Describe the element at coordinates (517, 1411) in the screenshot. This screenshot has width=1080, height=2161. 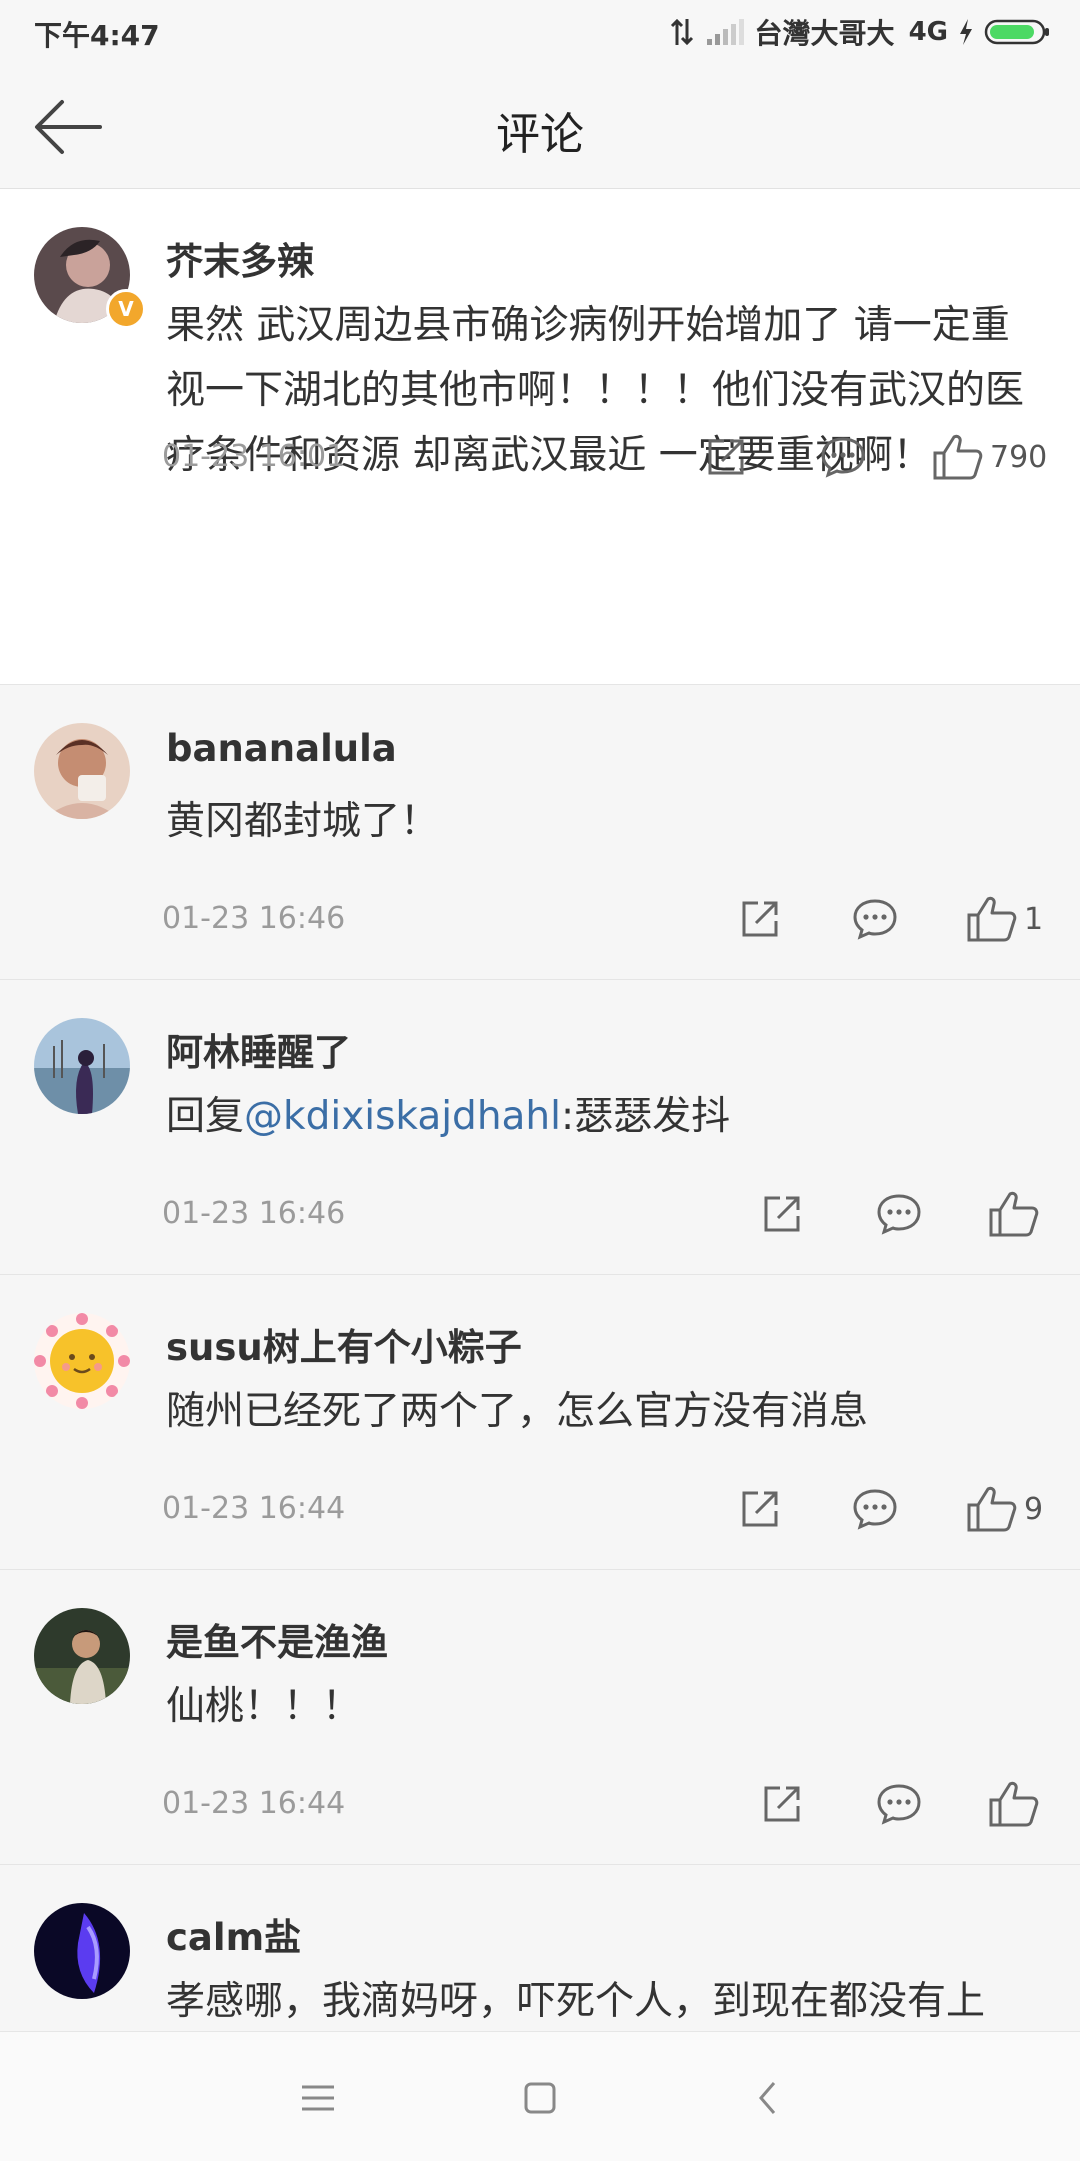
I see `comment-text: 随州已经死了两个了，怎么官方没有消息` at that location.